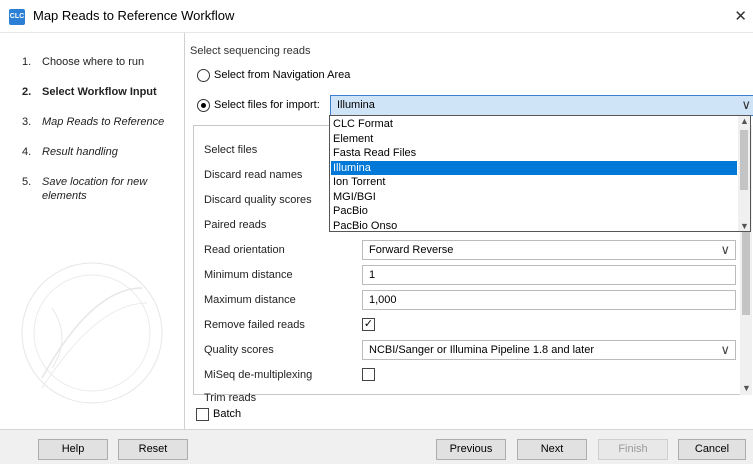 The width and height of the screenshot is (753, 464). I want to click on step-label: Result handling, so click(80, 152).